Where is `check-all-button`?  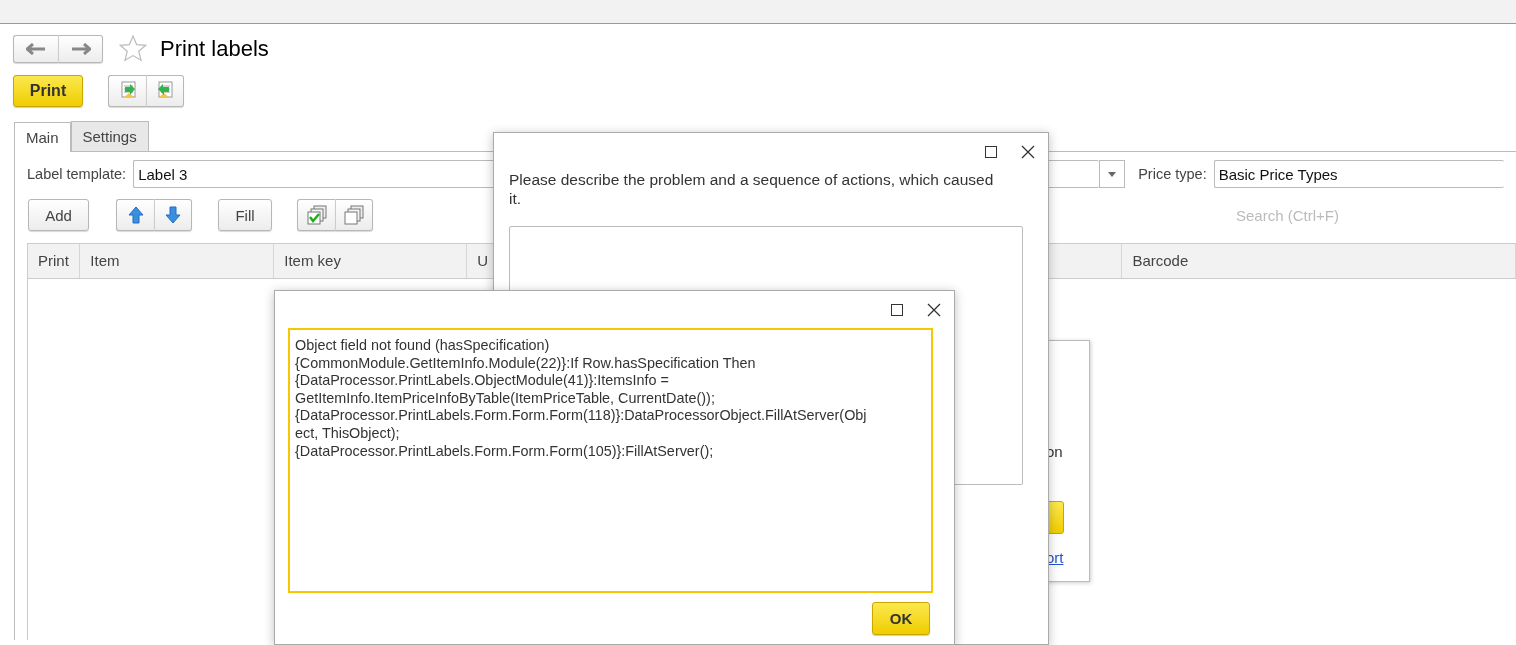 check-all-button is located at coordinates (316, 215).